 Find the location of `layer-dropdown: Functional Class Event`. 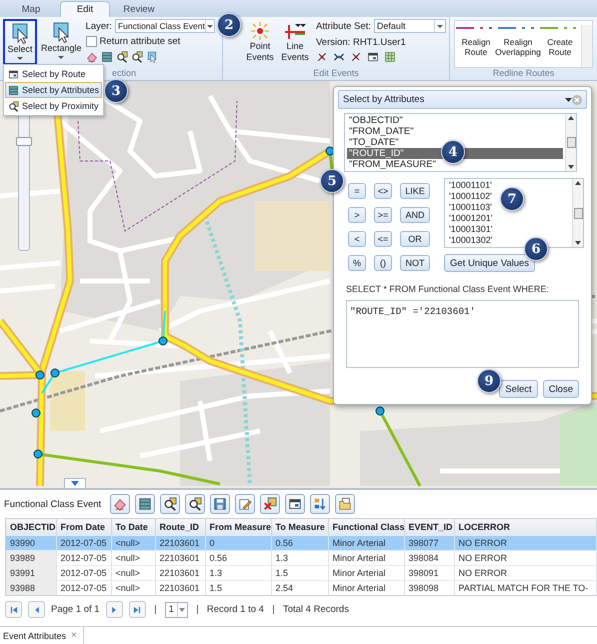

layer-dropdown: Functional Class Event is located at coordinates (164, 26).